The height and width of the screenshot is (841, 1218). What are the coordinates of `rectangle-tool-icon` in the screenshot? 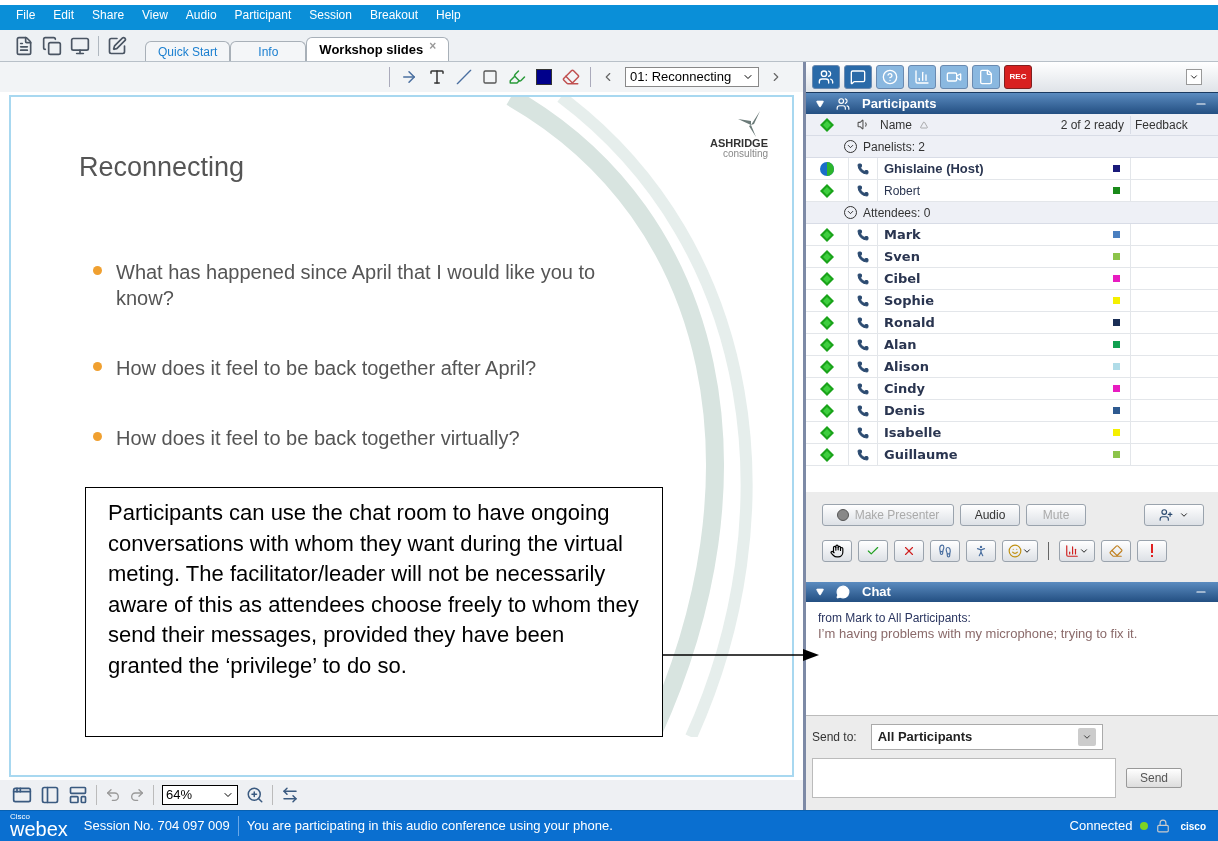 It's located at (490, 77).